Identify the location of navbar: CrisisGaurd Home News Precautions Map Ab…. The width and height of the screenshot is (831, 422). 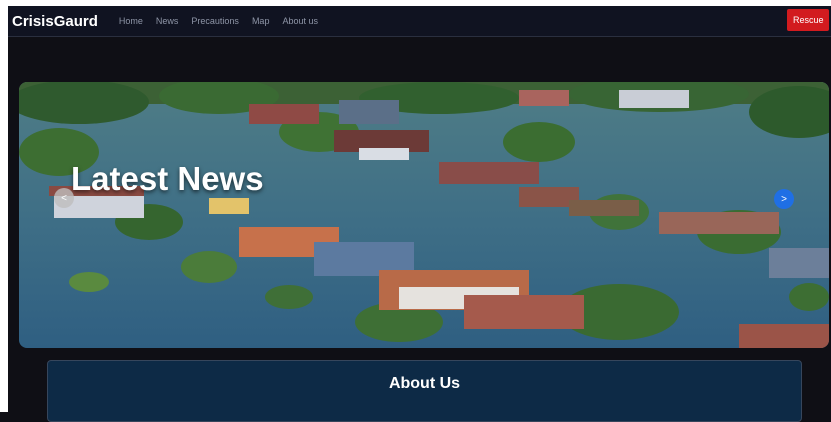
(419, 21).